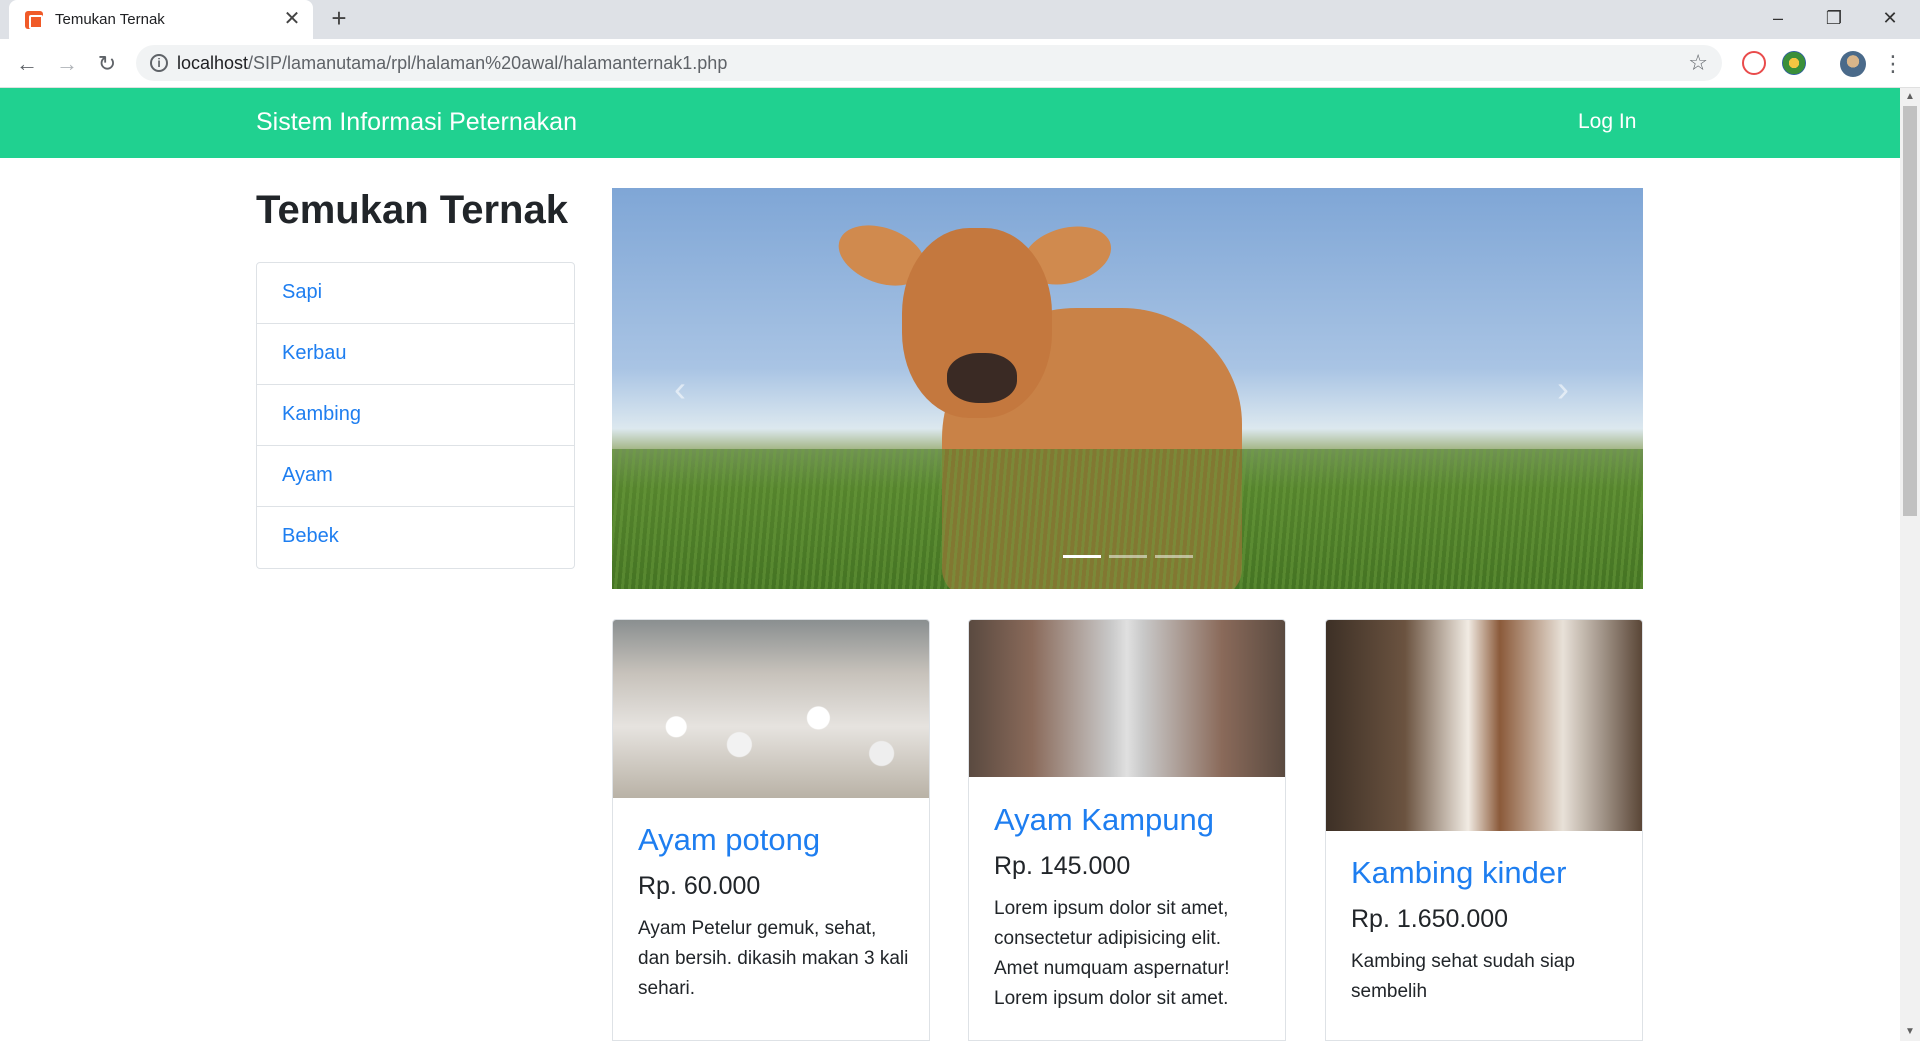 The image size is (1920, 1041). What do you see at coordinates (1910, 1032) in the screenshot?
I see `scroll-down-arrow-icon: ▼` at bounding box center [1910, 1032].